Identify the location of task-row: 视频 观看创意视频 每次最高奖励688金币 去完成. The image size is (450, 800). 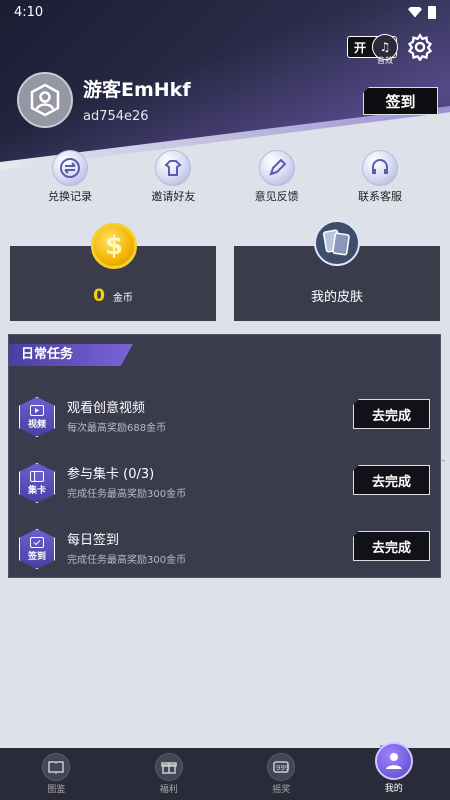
(224, 421).